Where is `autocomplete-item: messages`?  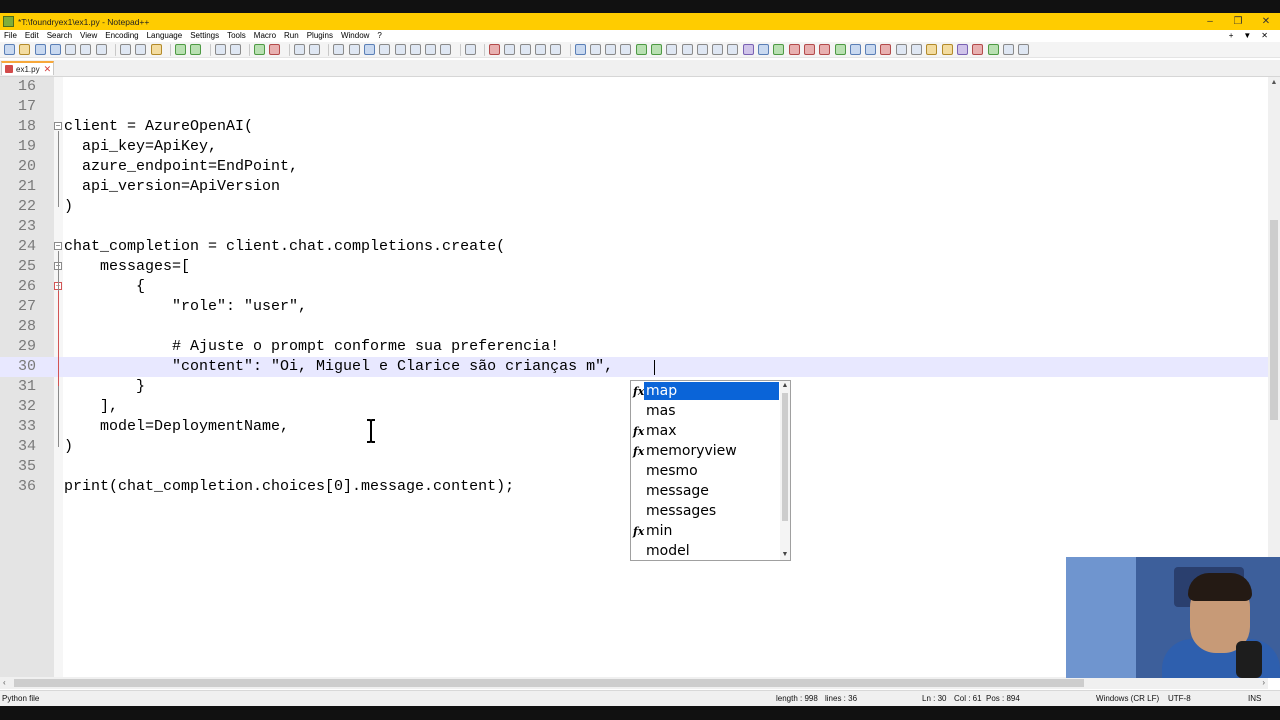 autocomplete-item: messages is located at coordinates (706, 512).